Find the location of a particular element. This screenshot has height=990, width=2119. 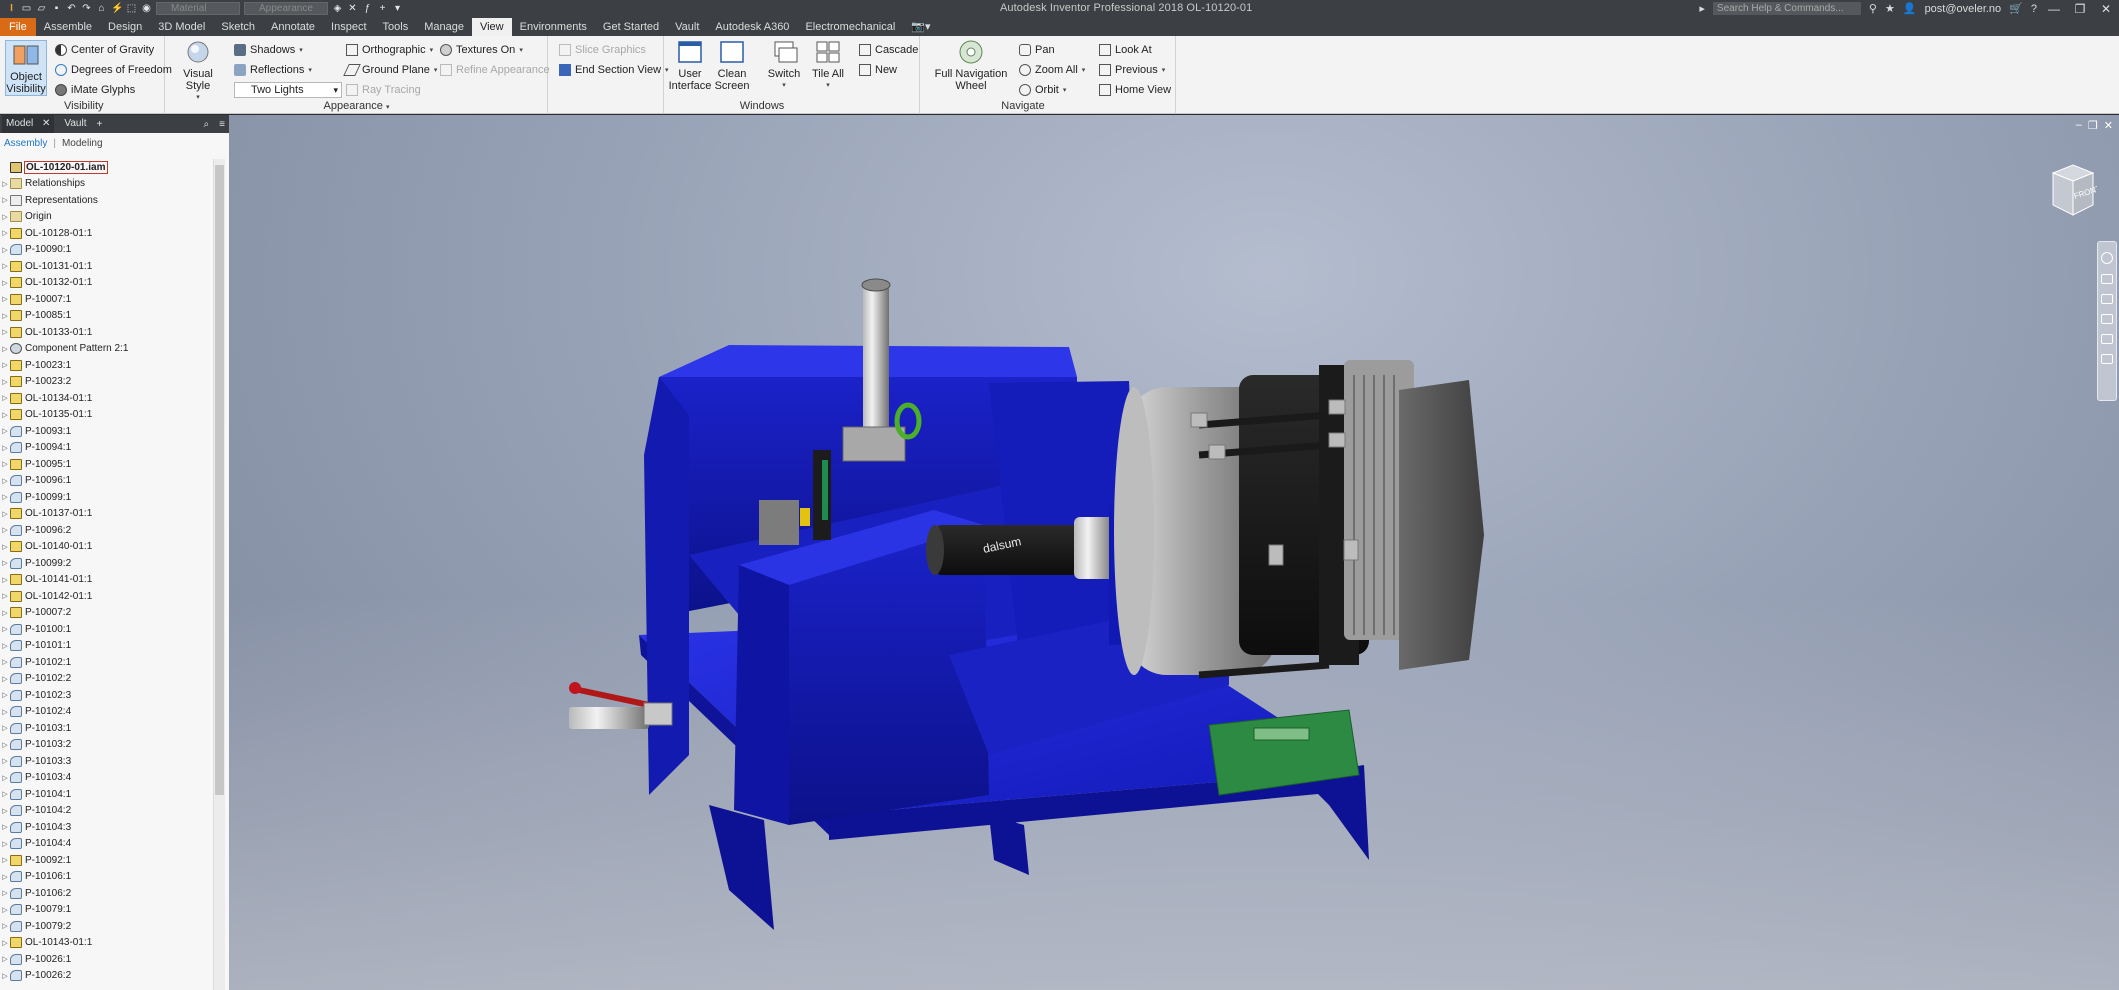

minimize-button: — is located at coordinates (2054, 9).